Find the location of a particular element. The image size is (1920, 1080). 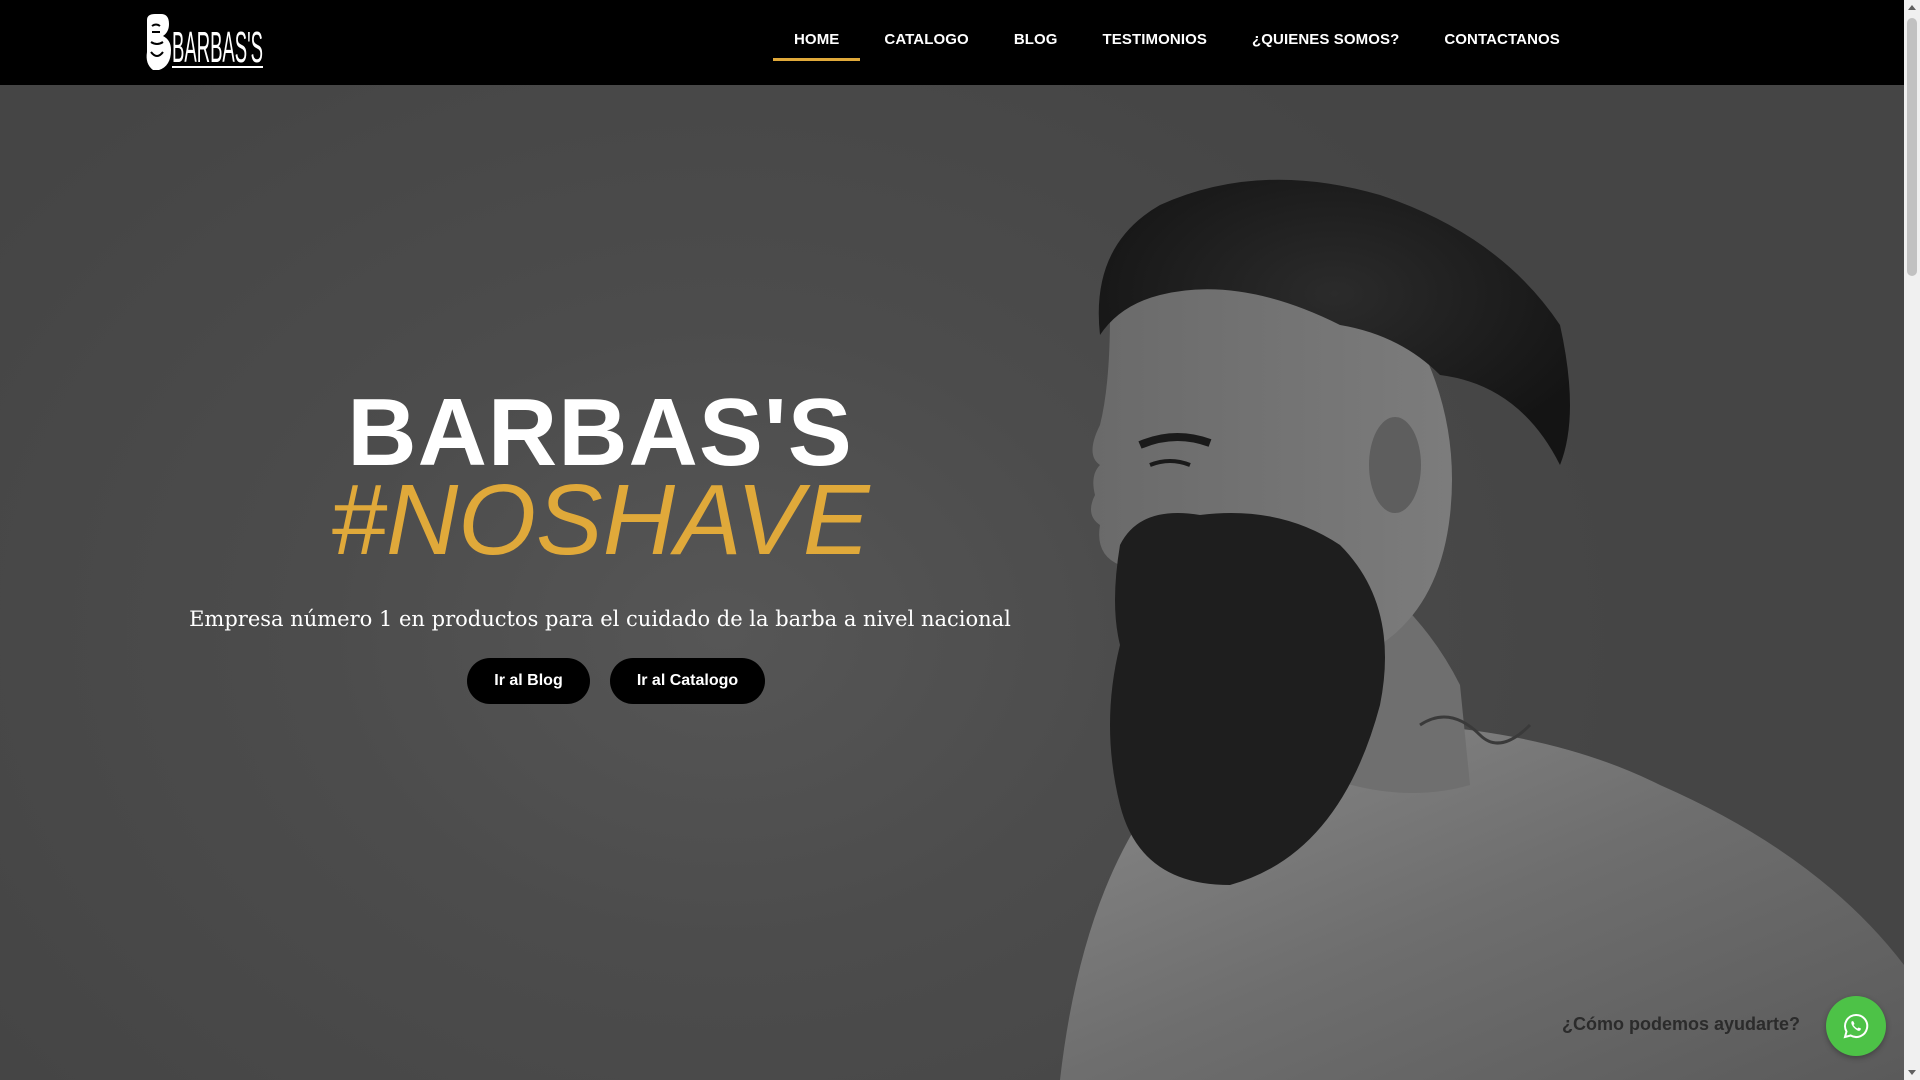

nav-catalogo: CATALOGO is located at coordinates (926, 39).